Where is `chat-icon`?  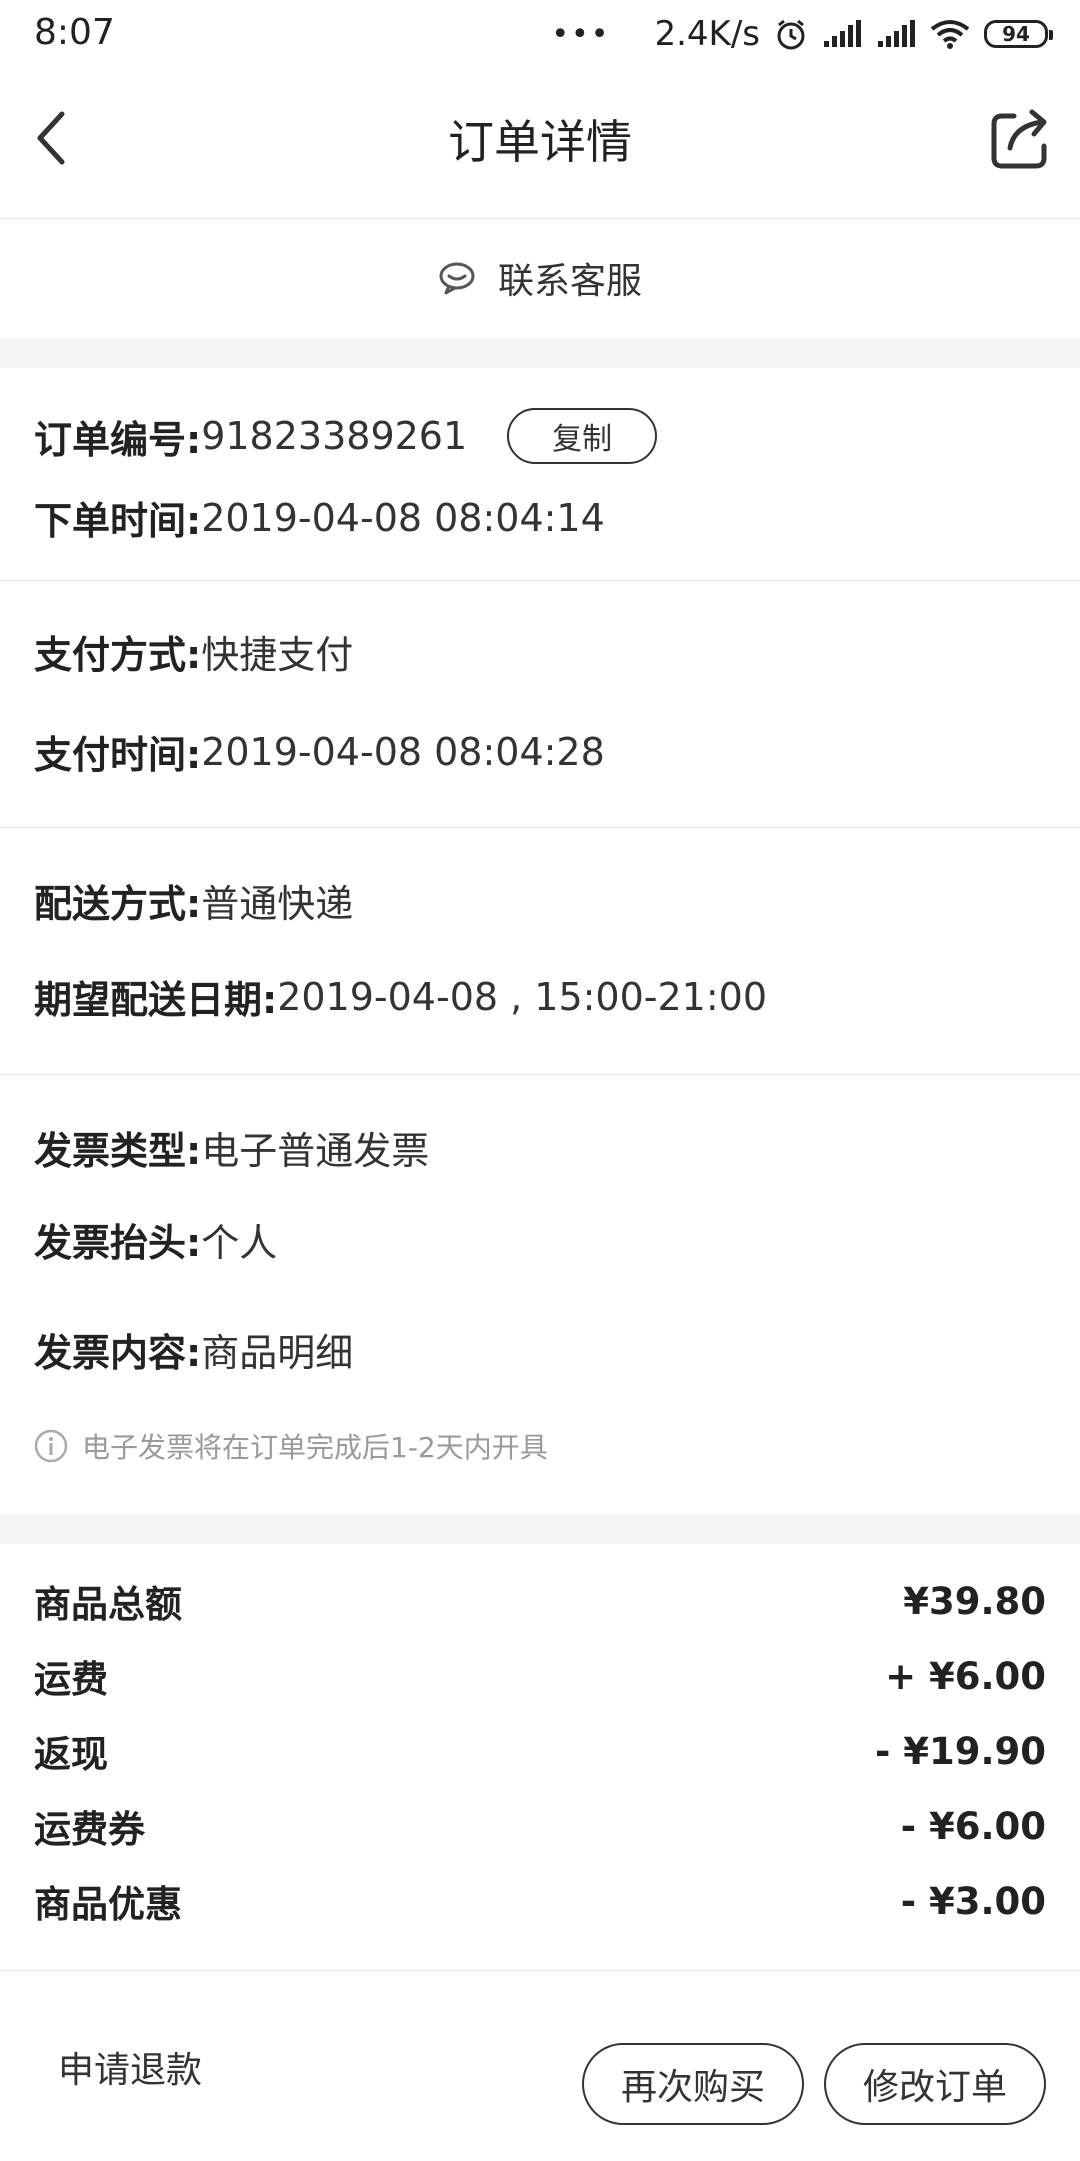
chat-icon is located at coordinates (457, 278).